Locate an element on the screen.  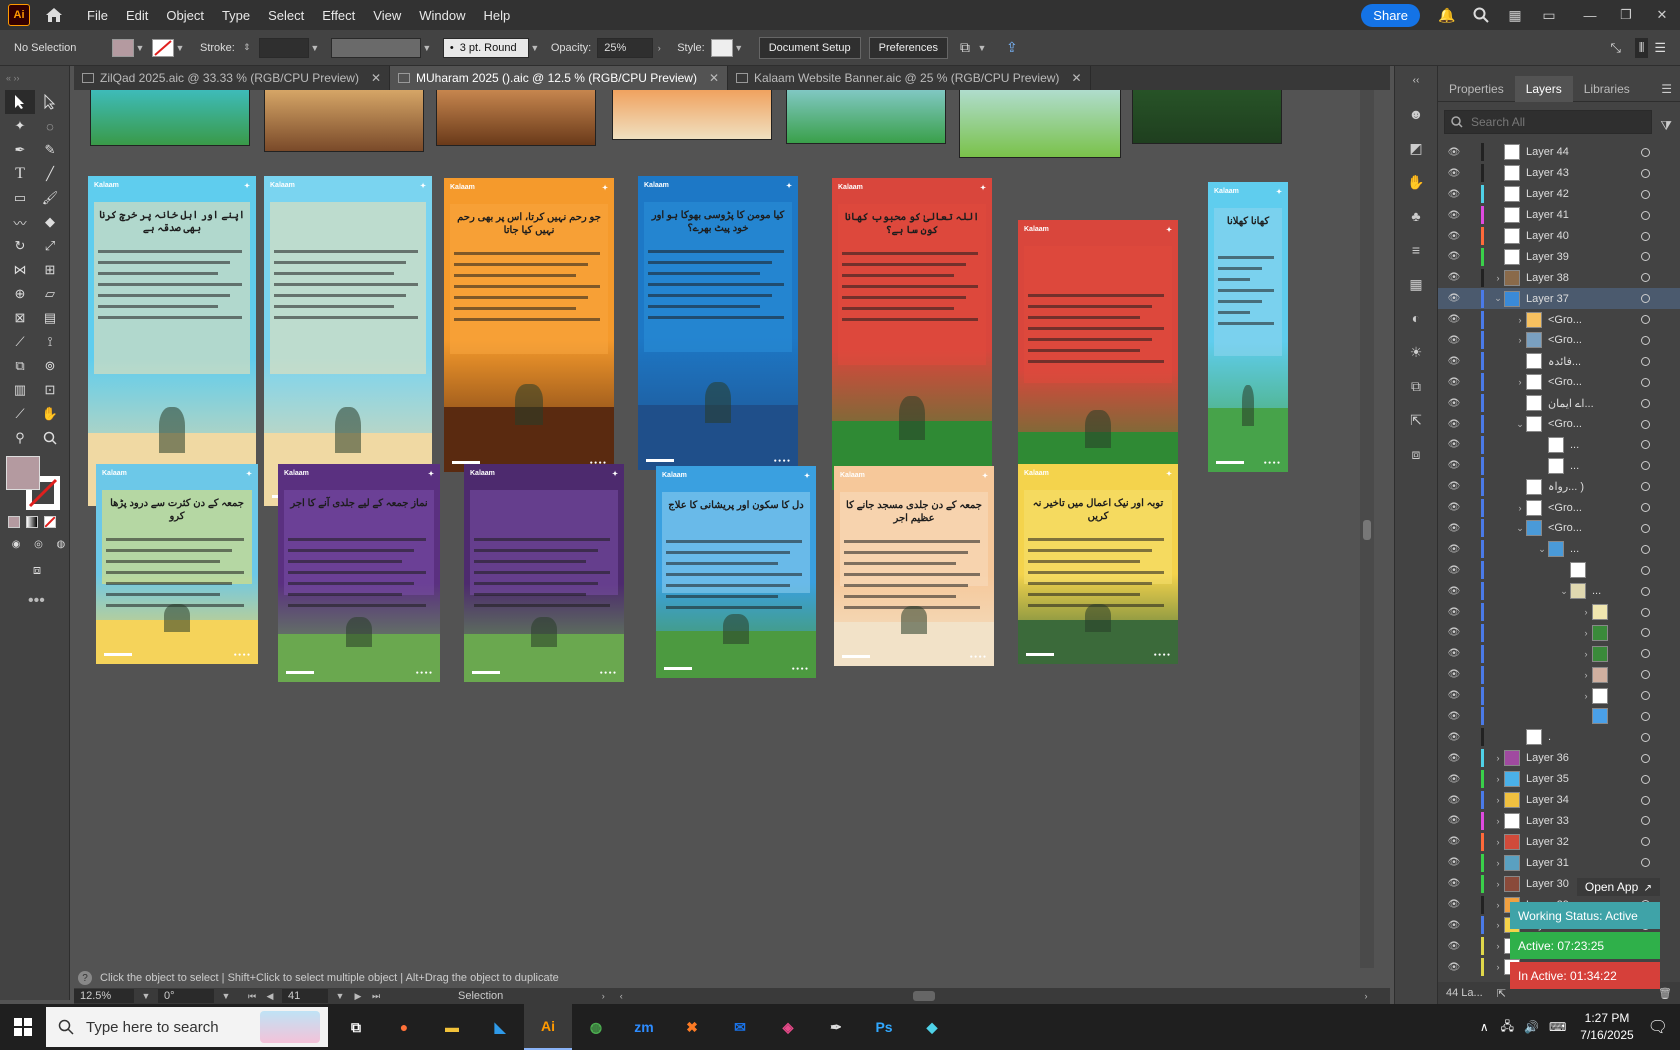
layer-name: Layer 42 is located at coordinates (1547, 194).